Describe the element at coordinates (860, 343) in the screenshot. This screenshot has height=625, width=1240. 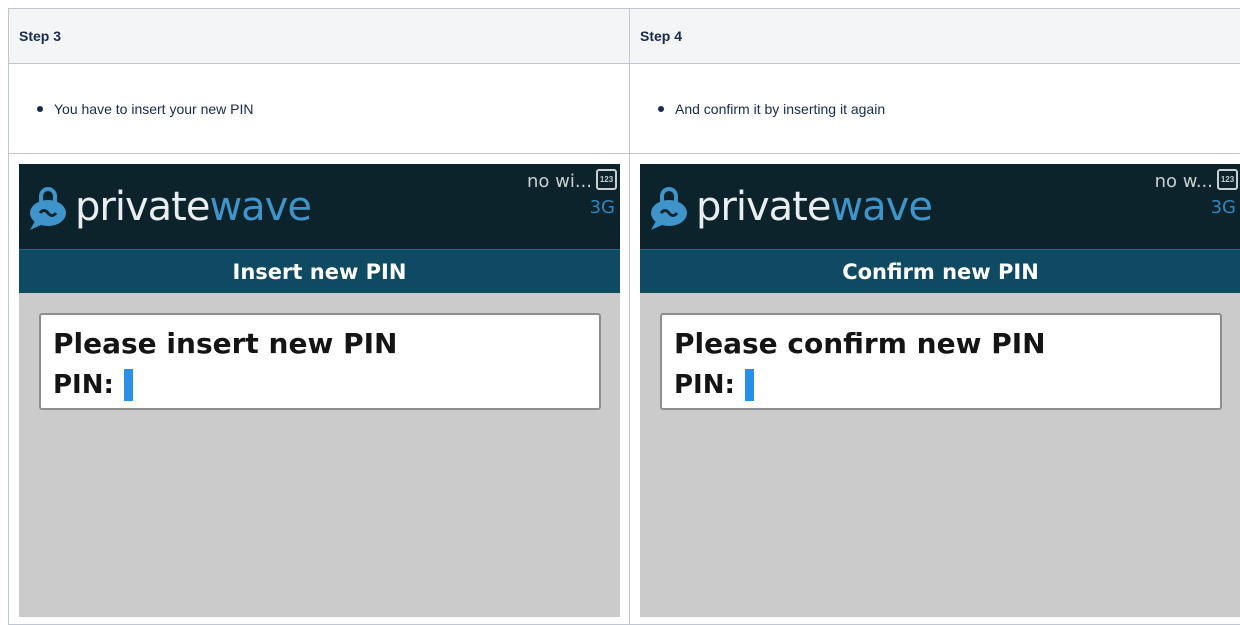
I see `pin-prompt: Please confirm new PIN` at that location.